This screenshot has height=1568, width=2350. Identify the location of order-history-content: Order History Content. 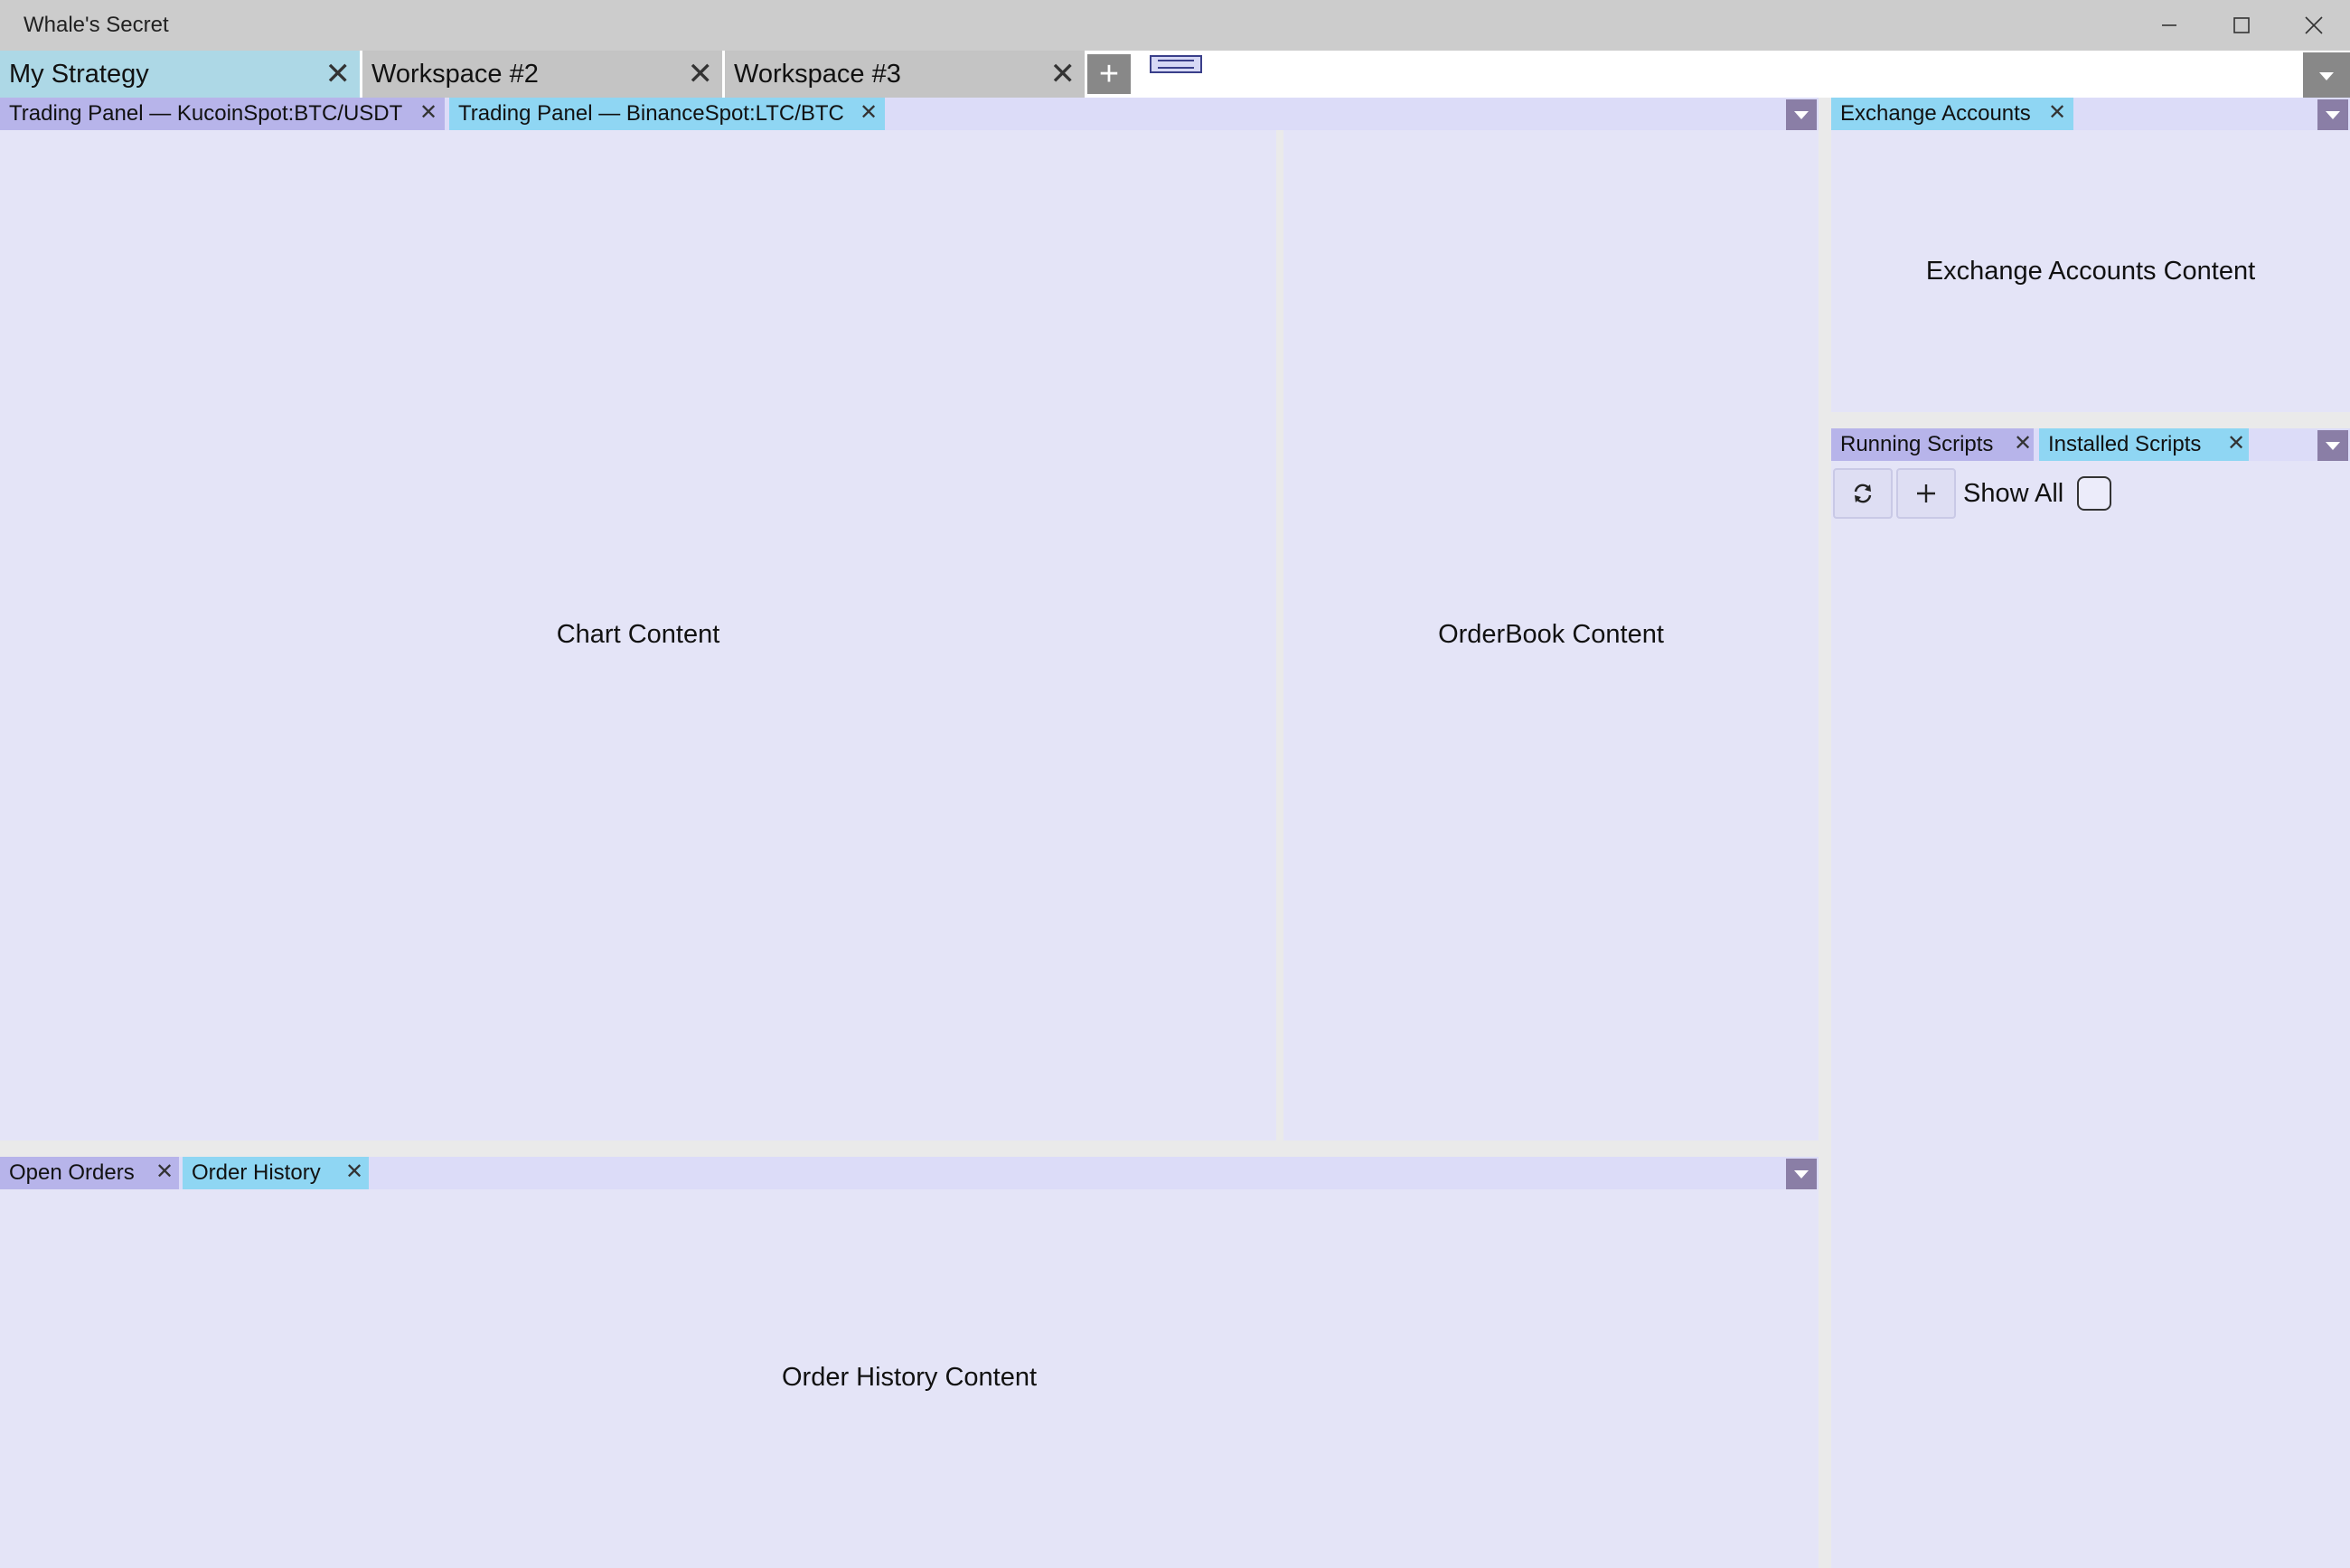
(909, 1377).